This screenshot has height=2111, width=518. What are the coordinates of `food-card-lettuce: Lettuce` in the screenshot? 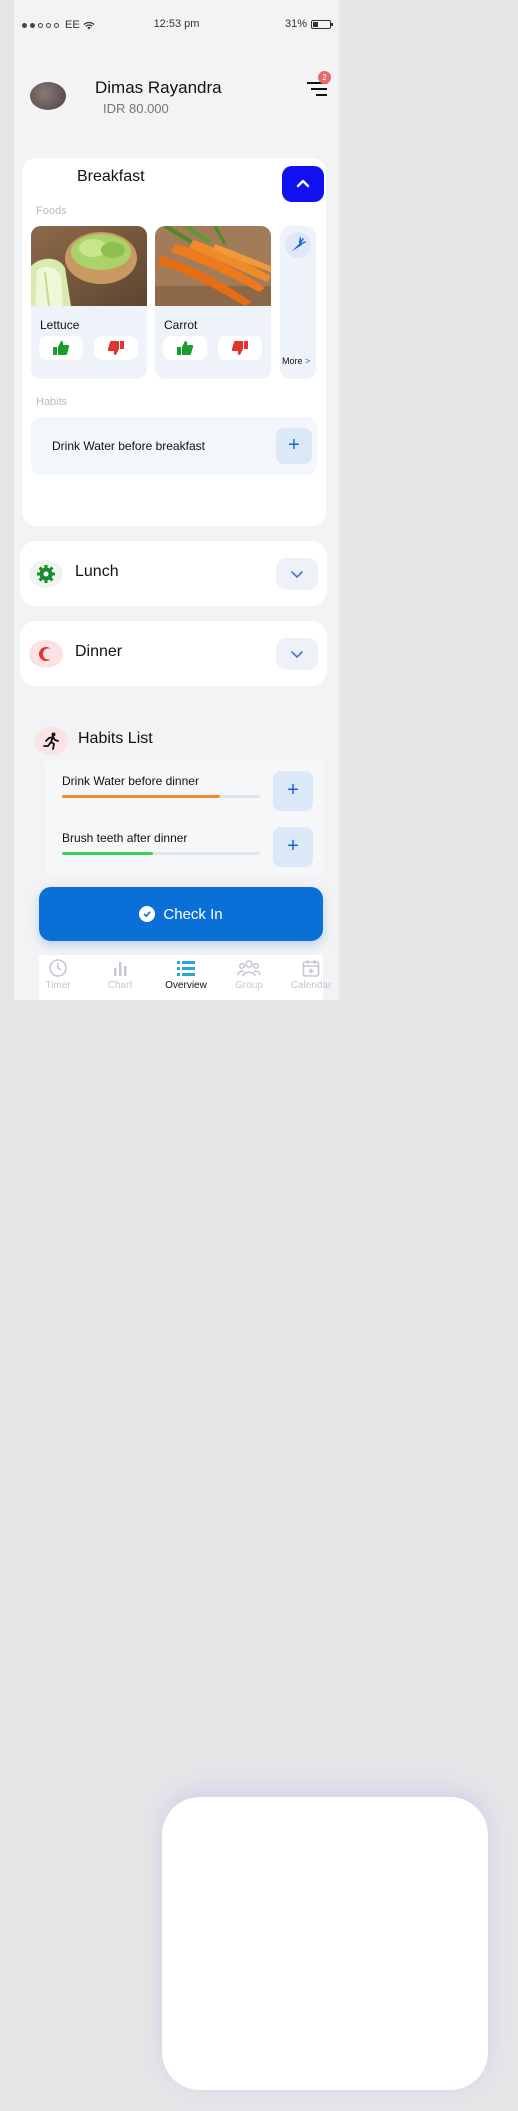 It's located at (89, 302).